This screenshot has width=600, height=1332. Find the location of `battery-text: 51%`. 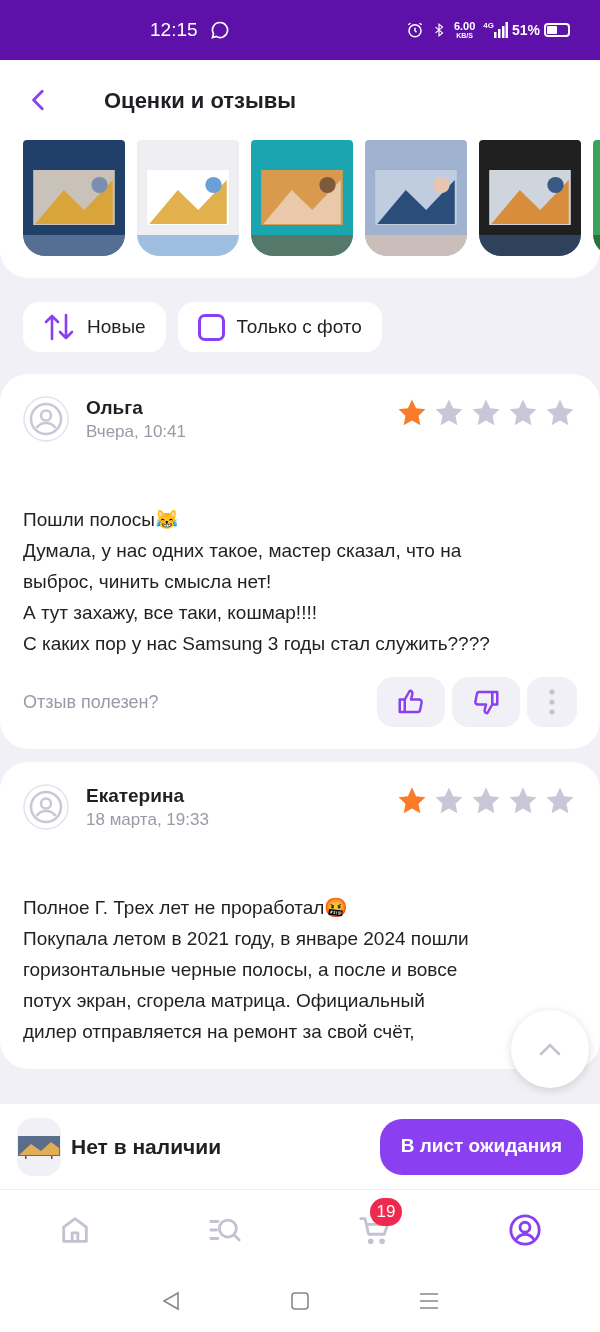

battery-text: 51% is located at coordinates (525, 30).